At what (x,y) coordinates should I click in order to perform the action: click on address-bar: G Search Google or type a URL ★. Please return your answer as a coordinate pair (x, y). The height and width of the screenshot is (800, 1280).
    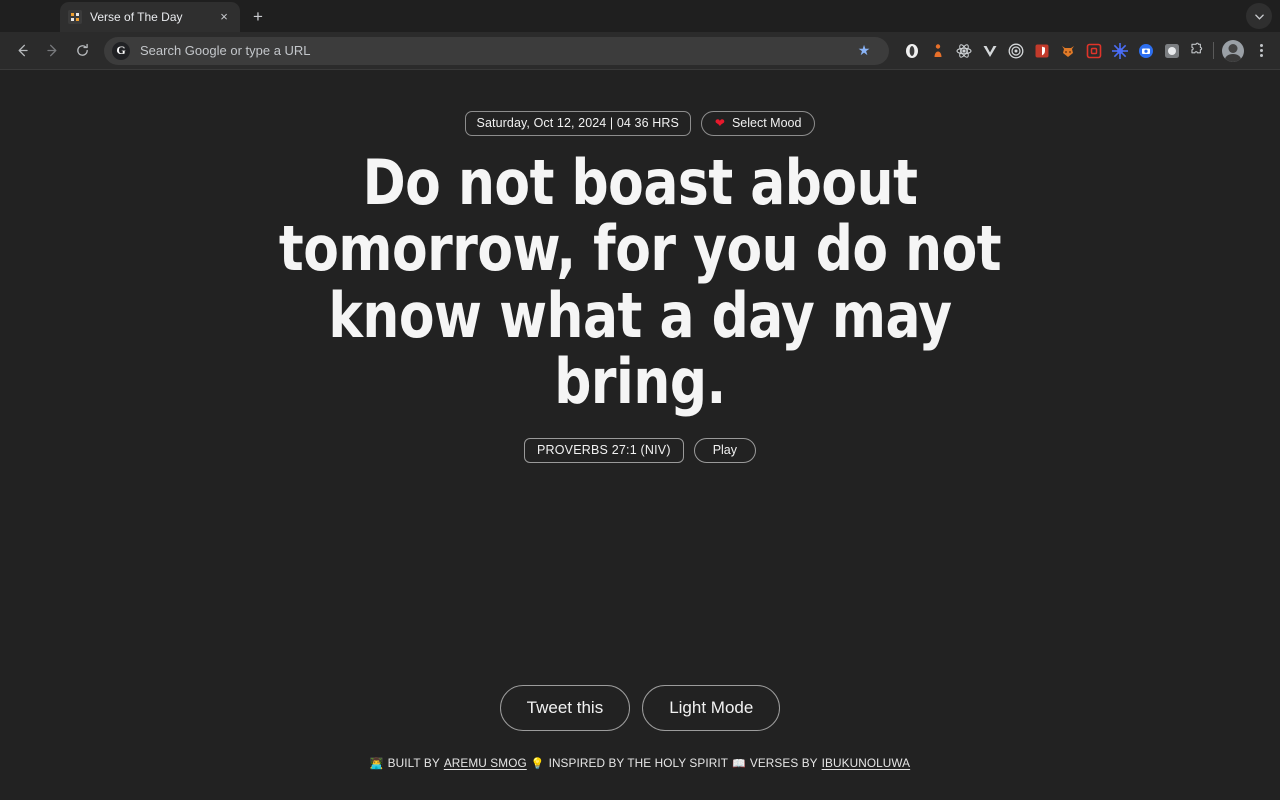
    Looking at the image, I should click on (496, 50).